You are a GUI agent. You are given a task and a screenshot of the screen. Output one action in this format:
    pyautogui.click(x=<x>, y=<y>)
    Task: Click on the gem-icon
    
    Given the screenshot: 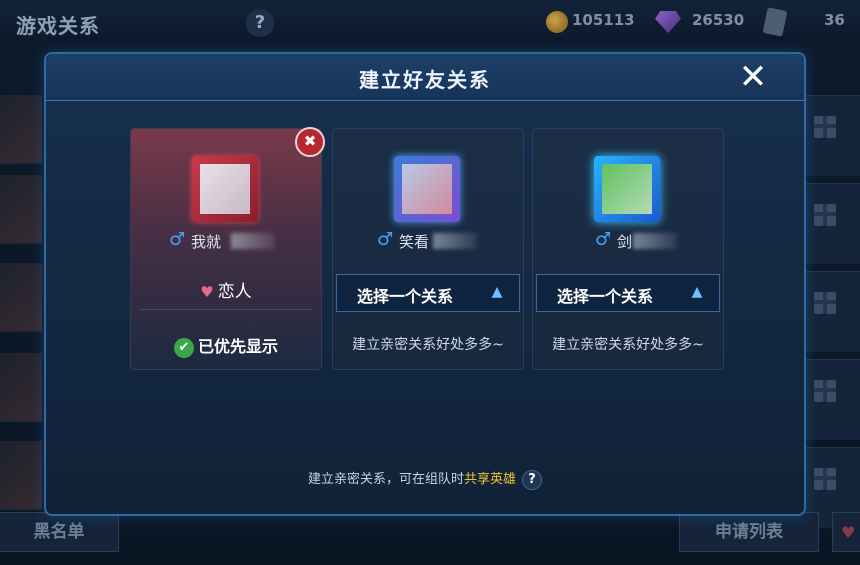 What is the action you would take?
    pyautogui.click(x=668, y=22)
    